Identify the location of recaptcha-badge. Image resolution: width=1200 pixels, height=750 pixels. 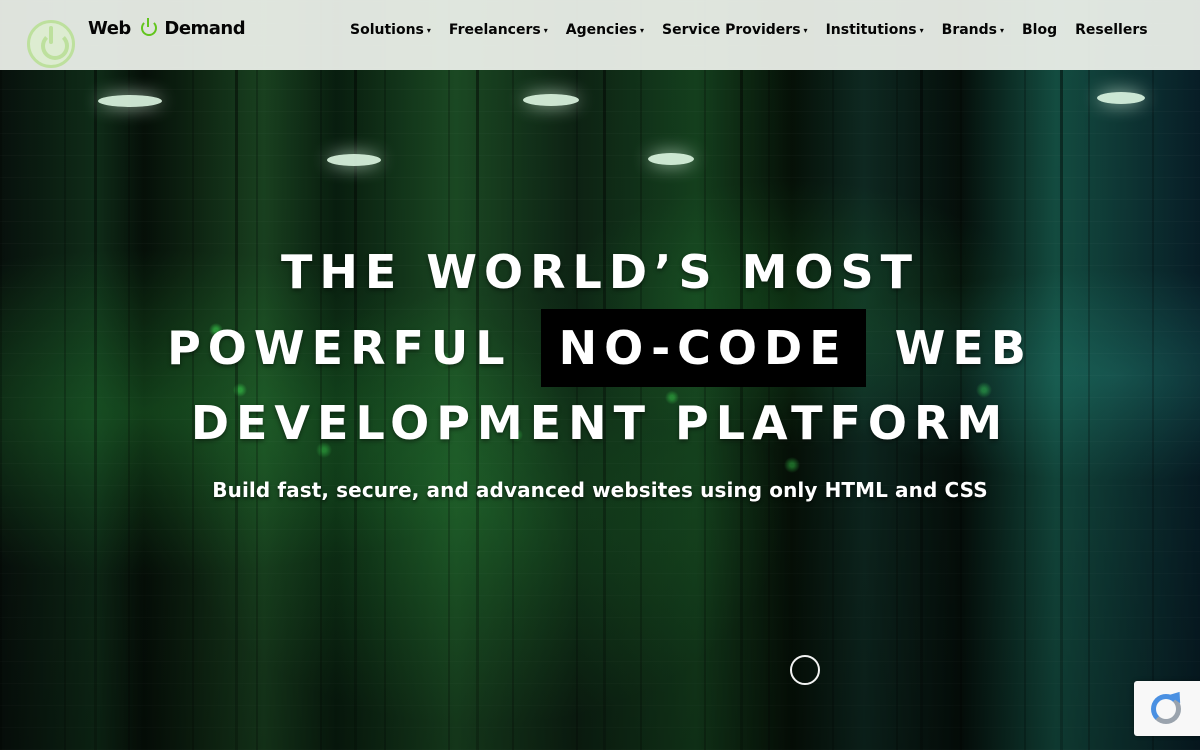
(1167, 708).